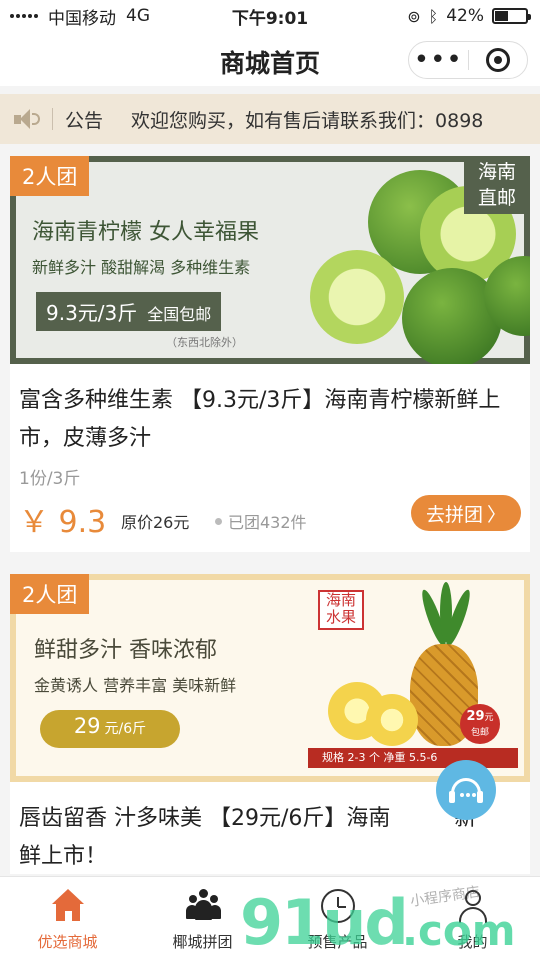 Image resolution: width=540 pixels, height=960 pixels. I want to click on tab-label: 椰城拼团, so click(202, 942).